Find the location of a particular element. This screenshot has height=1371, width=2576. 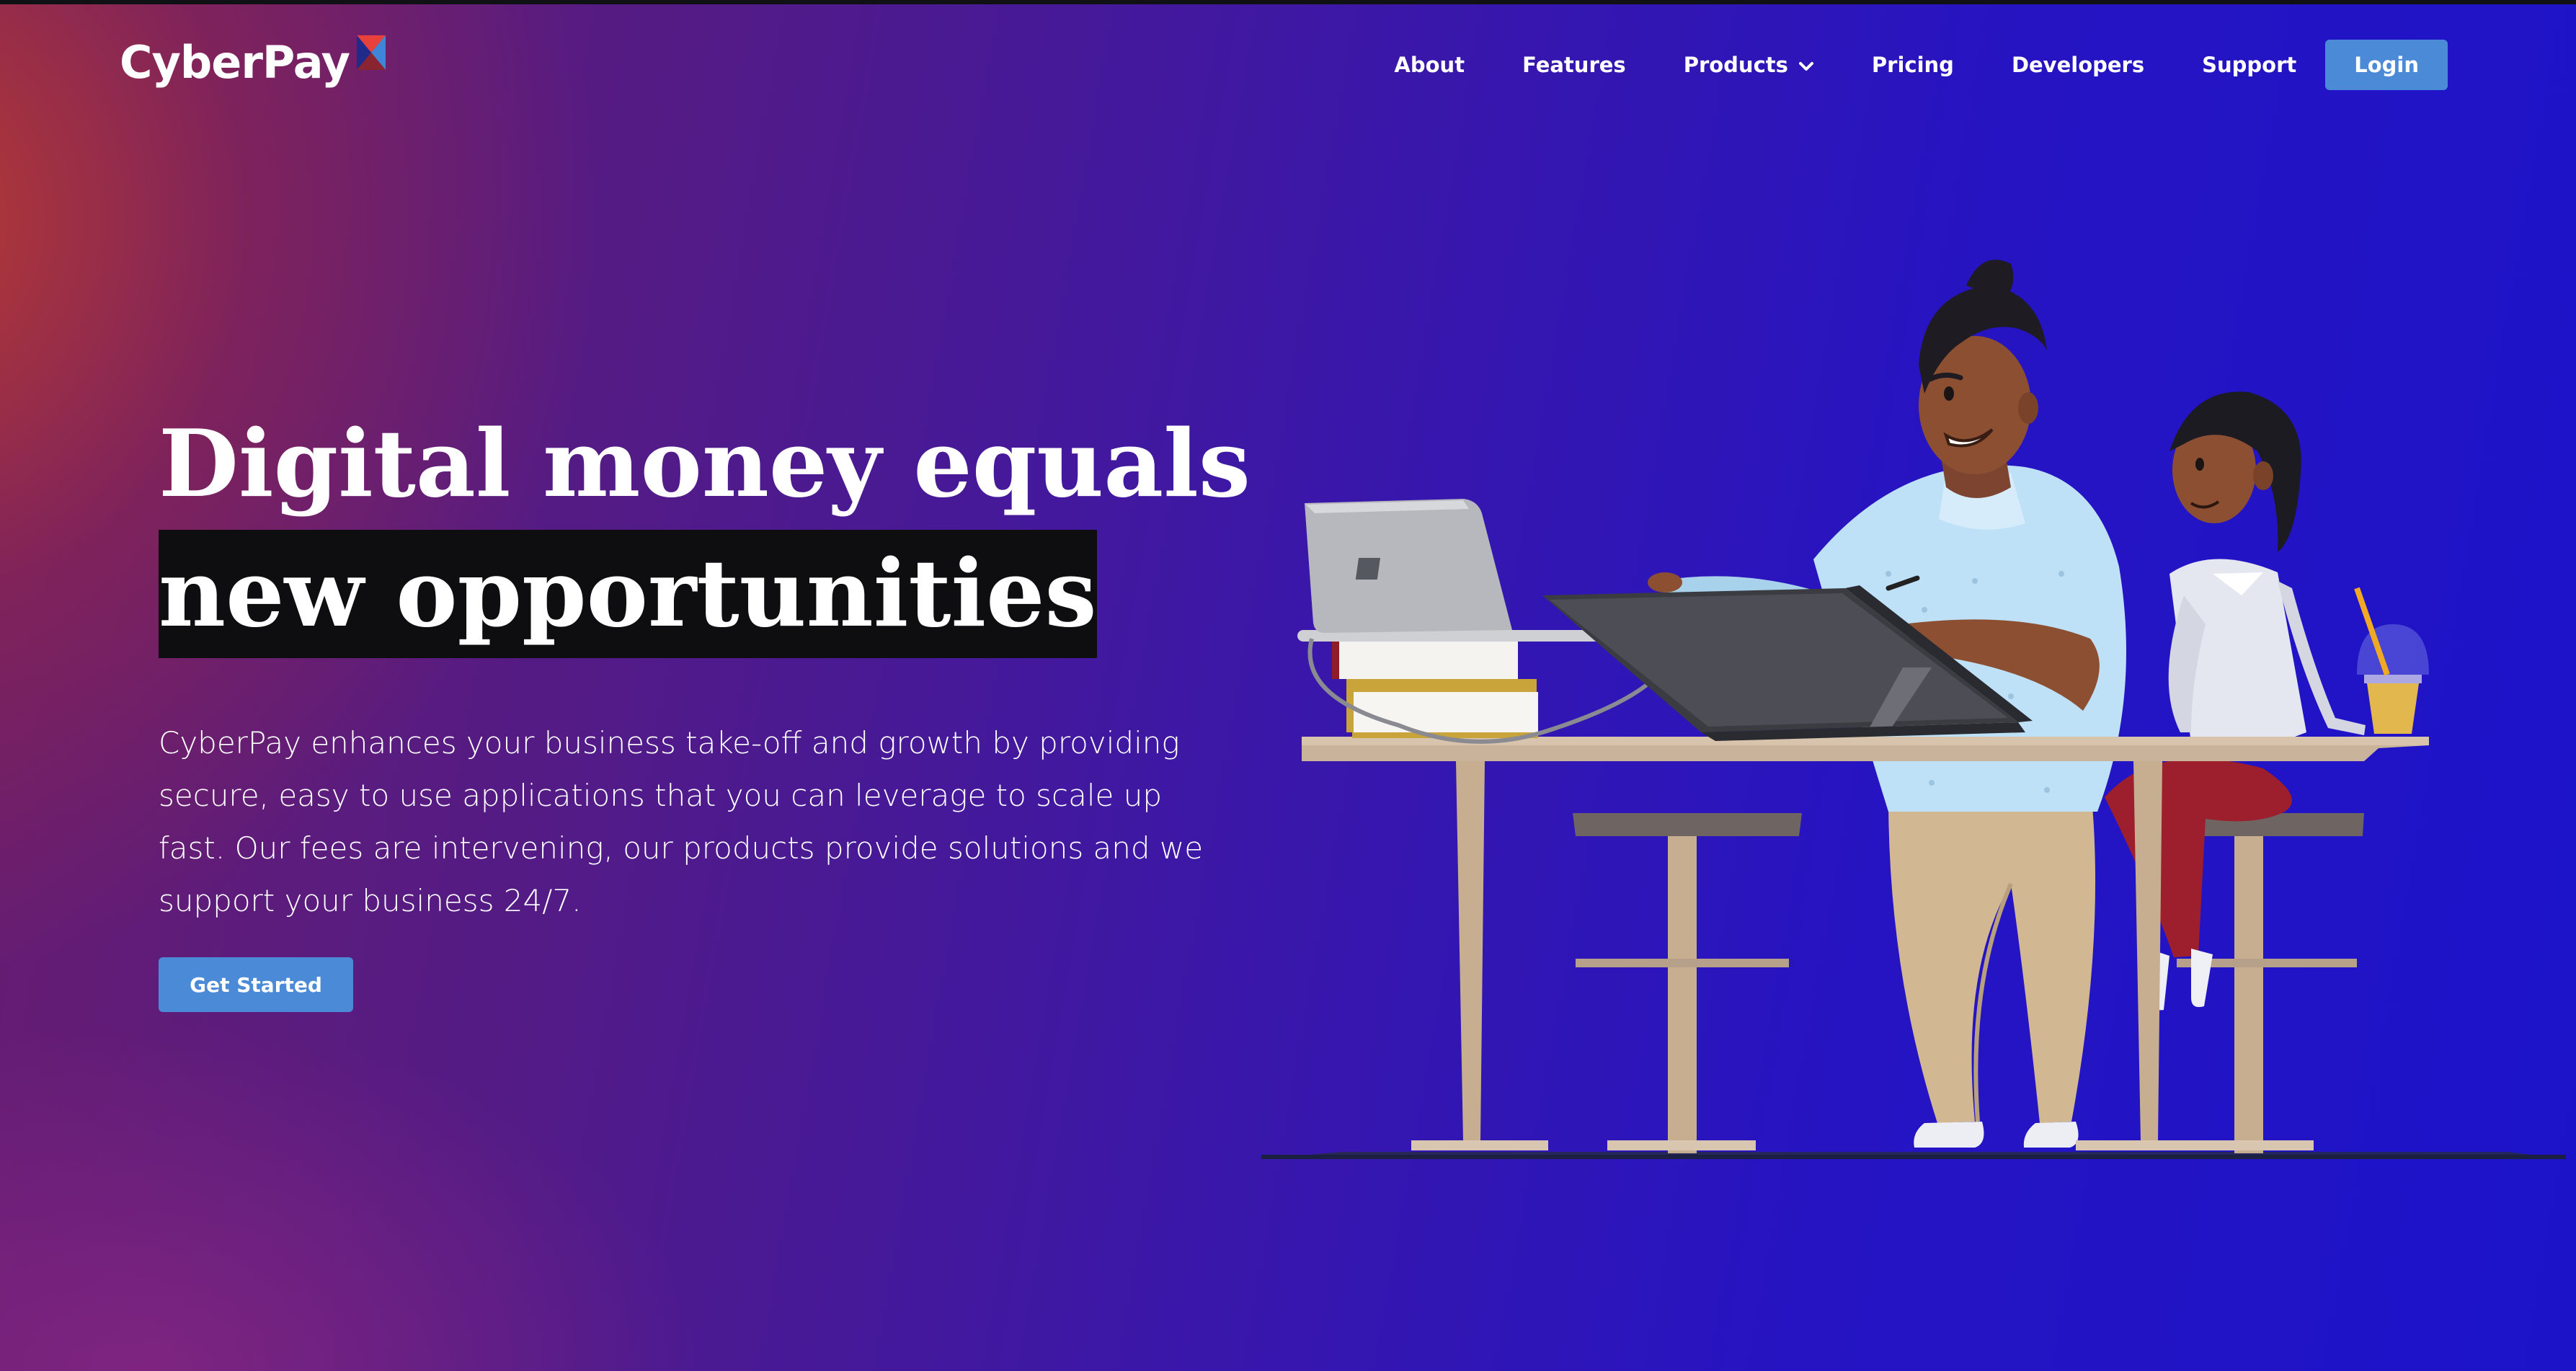

nav-item-label: Developers is located at coordinates (2078, 65).